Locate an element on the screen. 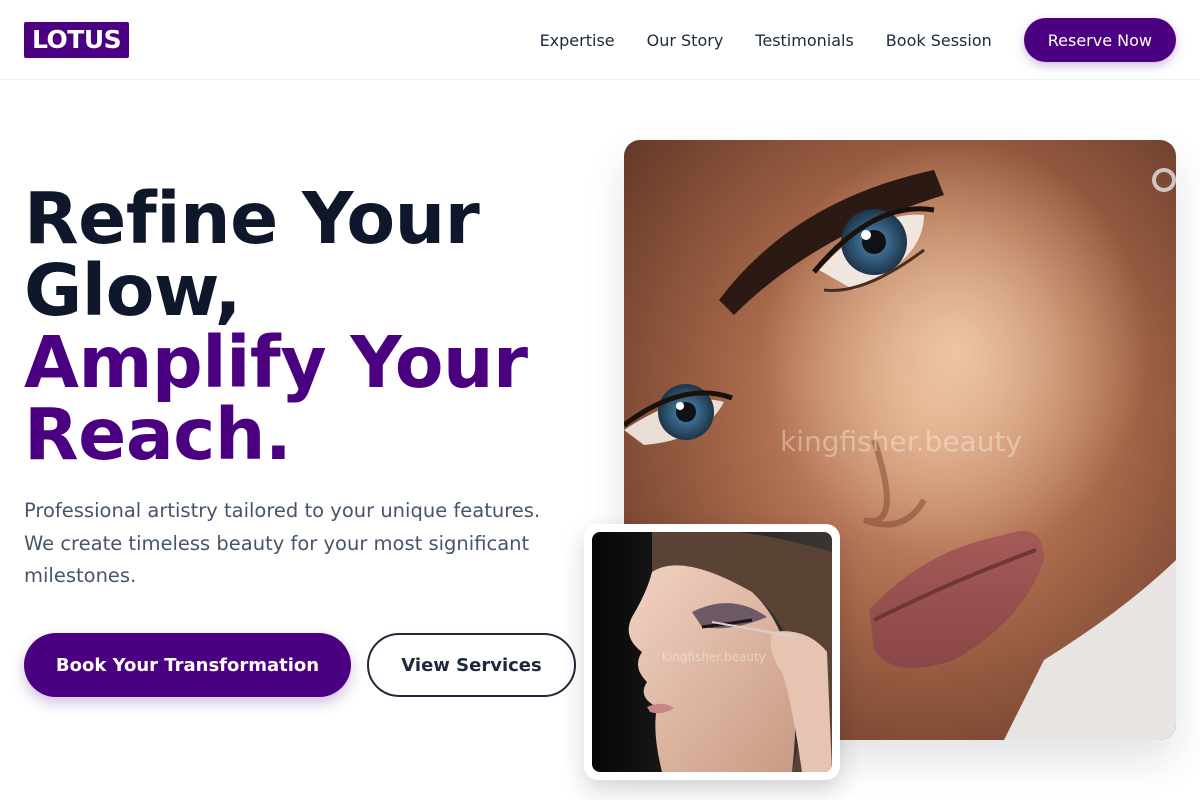  inset-makeup-image: kingfisher.beauty is located at coordinates (712, 652).